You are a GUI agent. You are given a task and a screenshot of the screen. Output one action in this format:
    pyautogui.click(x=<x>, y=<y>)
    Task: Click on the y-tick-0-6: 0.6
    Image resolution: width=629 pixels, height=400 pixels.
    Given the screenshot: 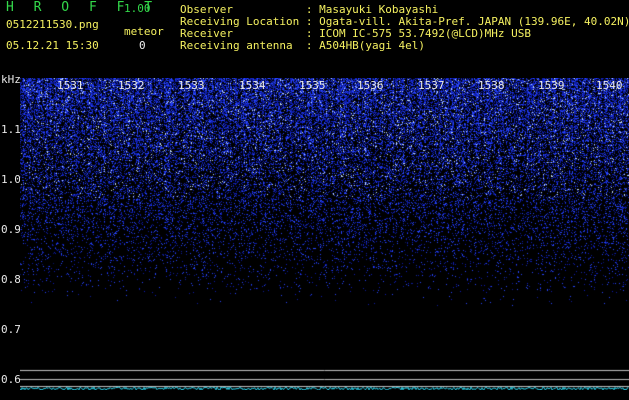 What is the action you would take?
    pyautogui.click(x=11, y=379)
    